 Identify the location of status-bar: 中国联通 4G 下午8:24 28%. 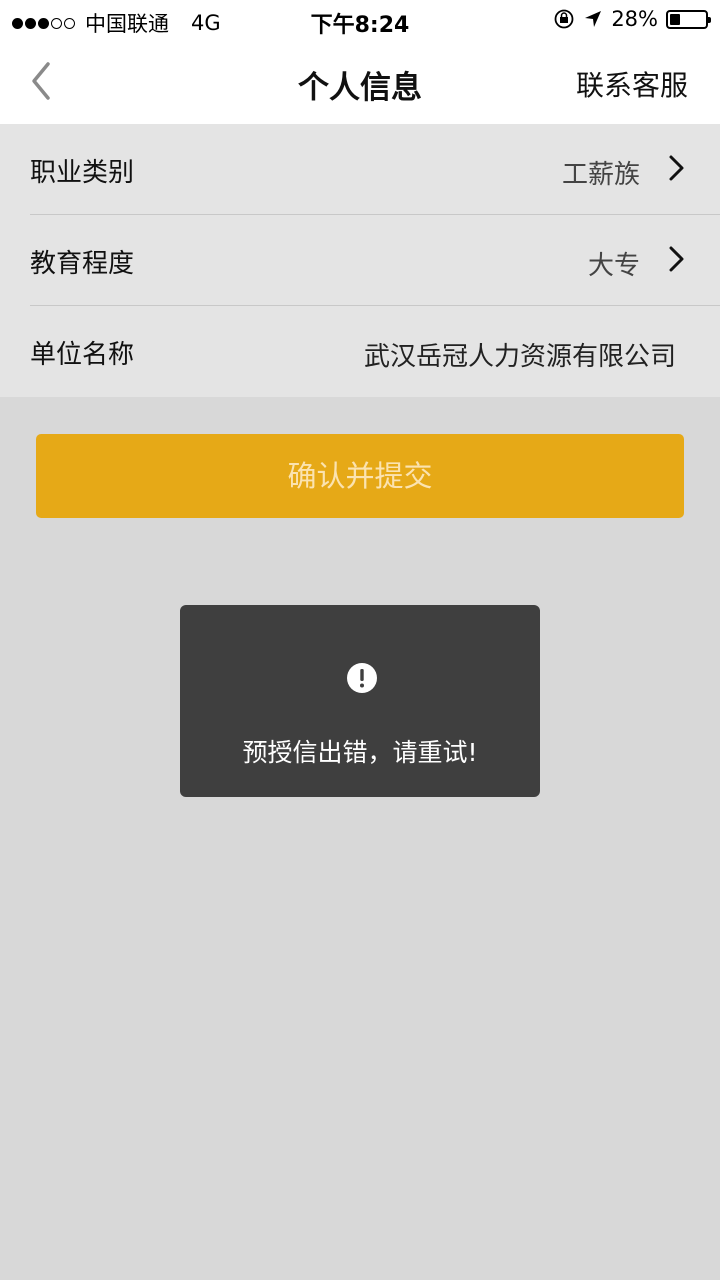
(360, 20).